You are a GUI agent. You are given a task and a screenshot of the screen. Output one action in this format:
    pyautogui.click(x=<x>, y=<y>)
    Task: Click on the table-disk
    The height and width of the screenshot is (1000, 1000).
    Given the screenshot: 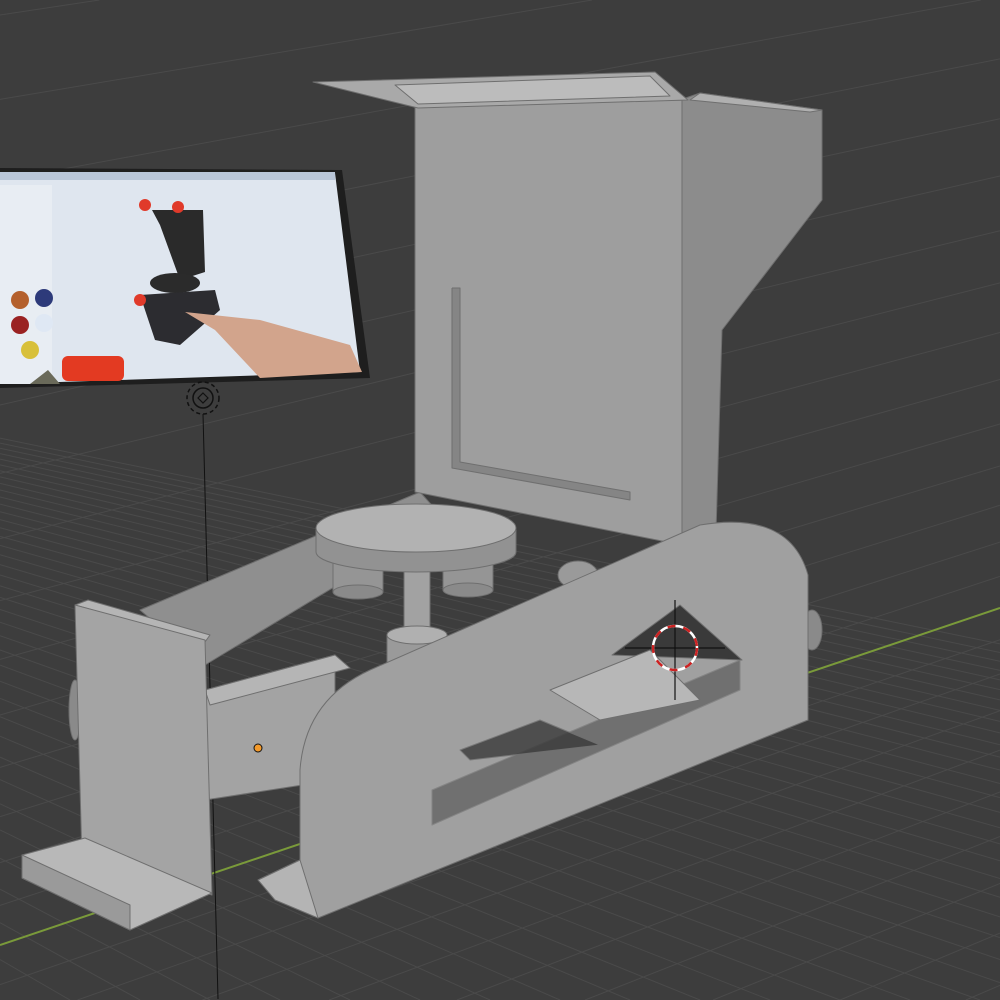 What is the action you would take?
    pyautogui.click(x=416, y=528)
    